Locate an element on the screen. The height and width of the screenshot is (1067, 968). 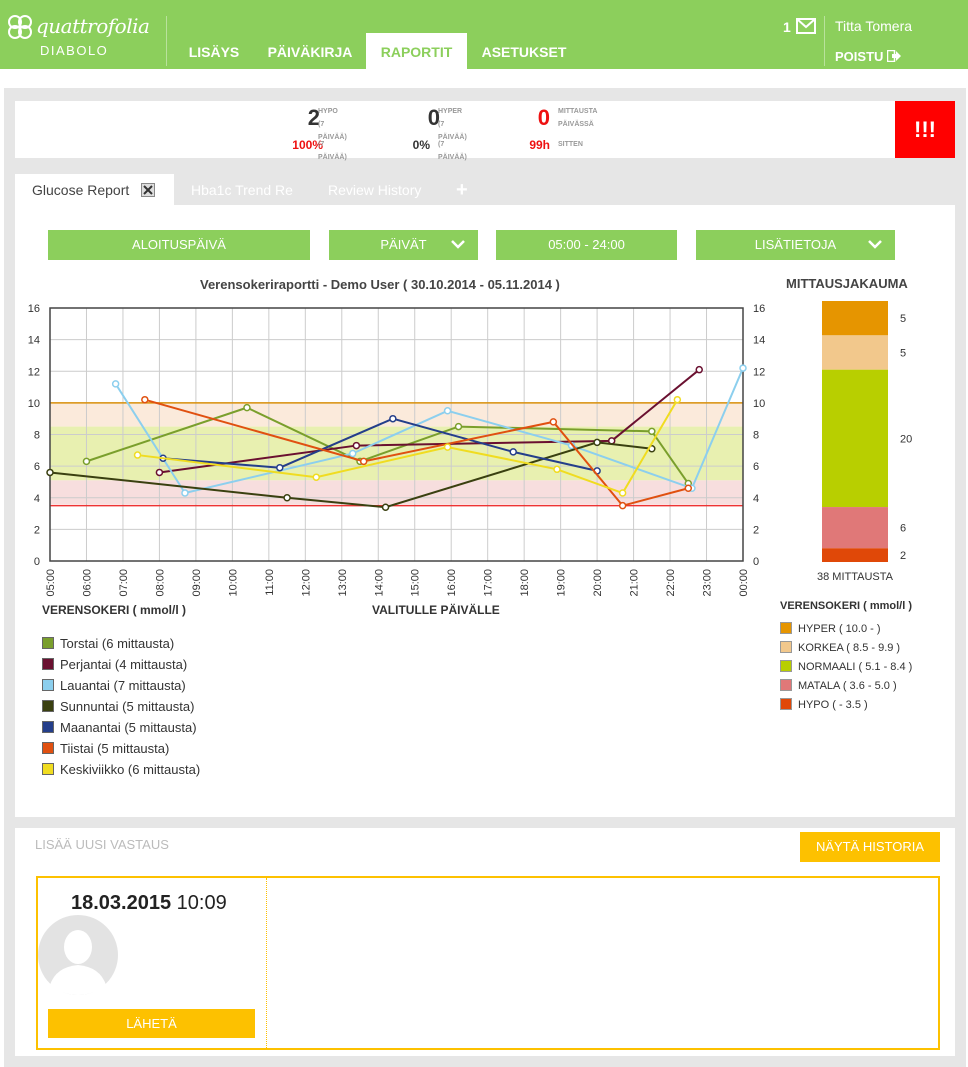
legend-label: Tiistai (5 mittausta) is located at coordinates (115, 748).